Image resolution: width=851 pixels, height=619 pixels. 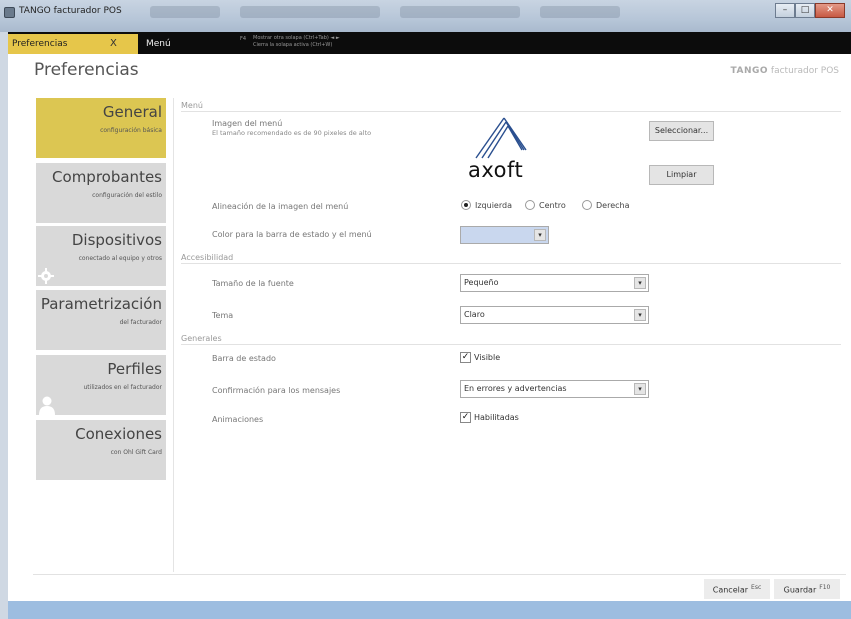 I want to click on statusbar-label: Barra de estado, so click(x=244, y=358).